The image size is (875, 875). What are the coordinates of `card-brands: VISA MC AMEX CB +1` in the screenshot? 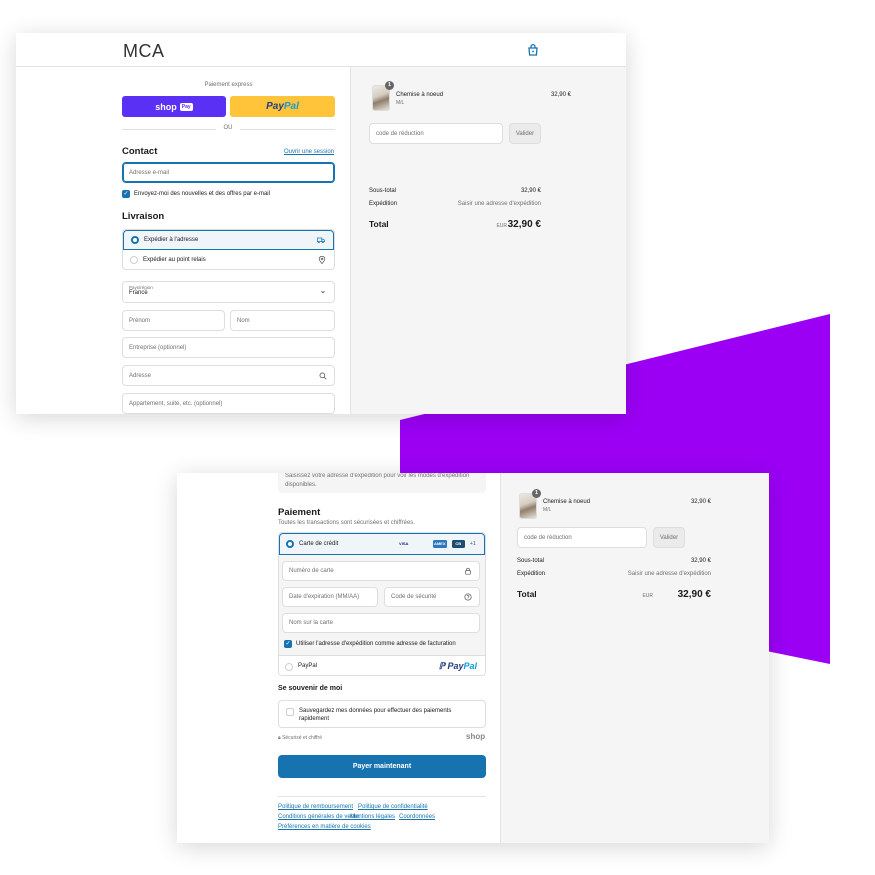 It's located at (436, 544).